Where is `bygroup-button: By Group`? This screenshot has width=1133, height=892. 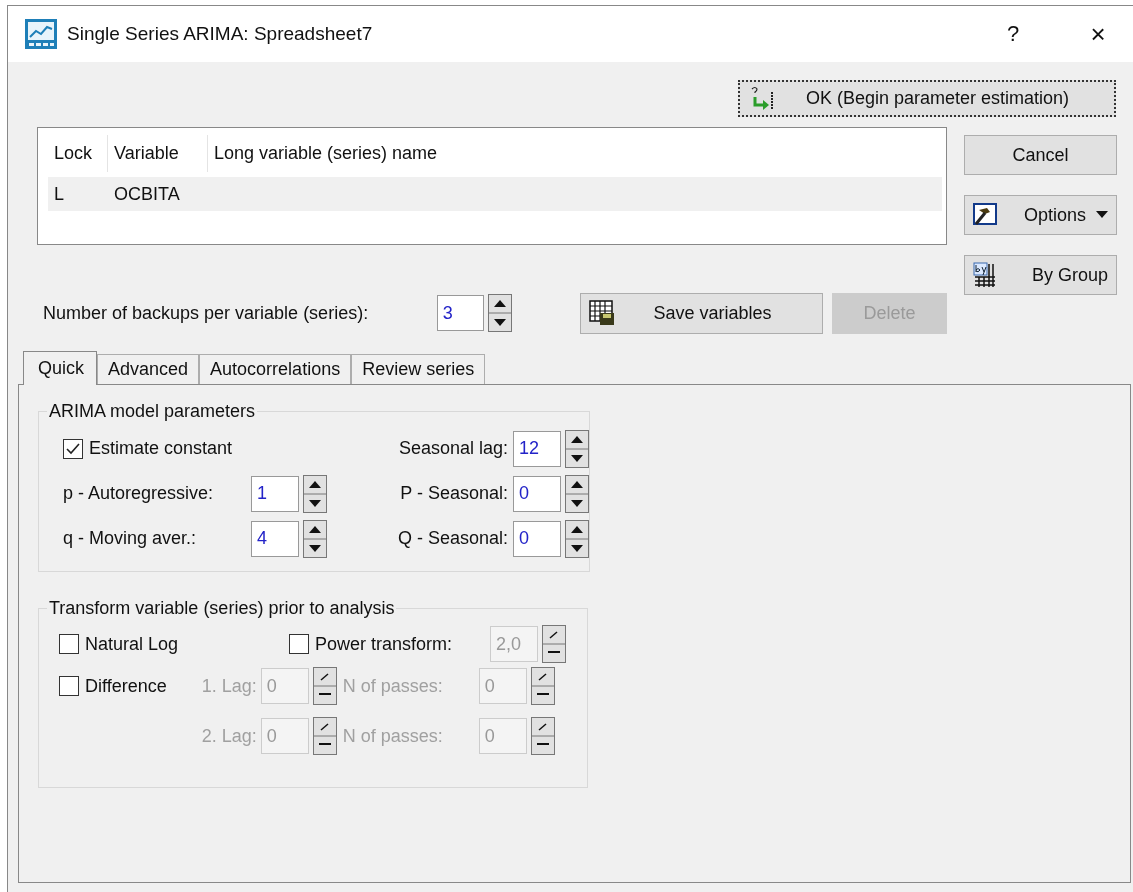
bygroup-button: By Group is located at coordinates (1040, 275).